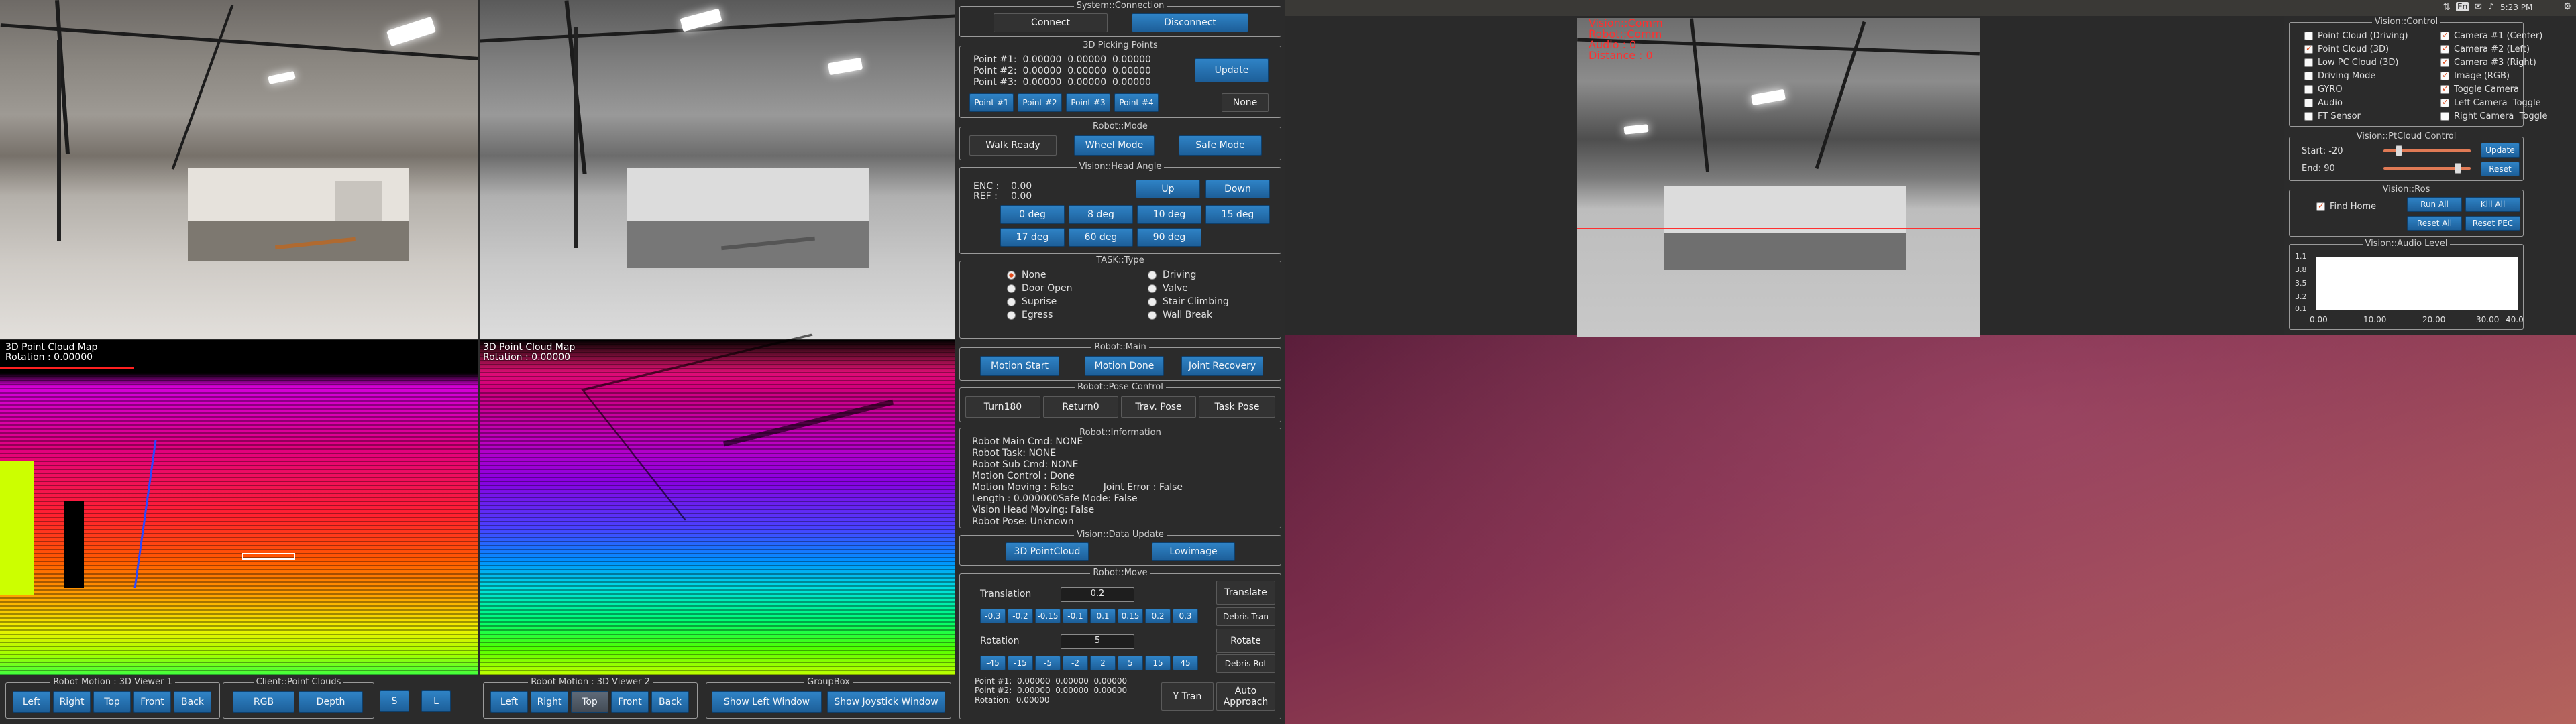 This screenshot has width=2576, height=724. I want to click on task-driving-radio, so click(1152, 275).